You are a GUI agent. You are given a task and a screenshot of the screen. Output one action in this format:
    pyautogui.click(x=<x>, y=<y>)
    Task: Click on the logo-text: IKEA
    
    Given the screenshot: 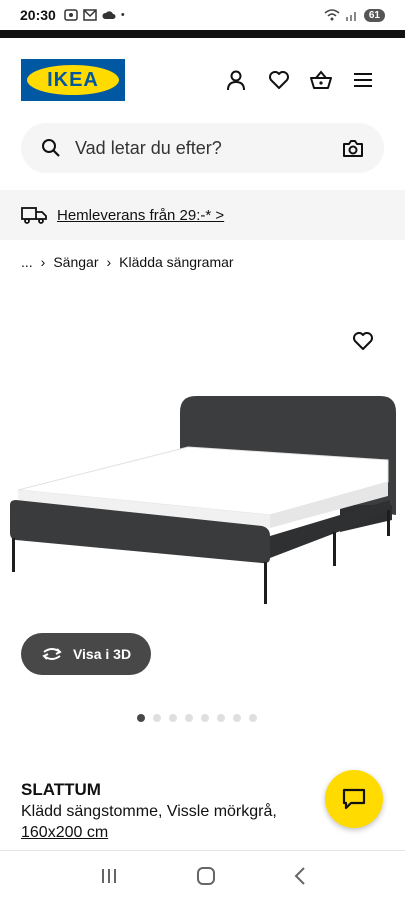 What is the action you would take?
    pyautogui.click(x=73, y=79)
    